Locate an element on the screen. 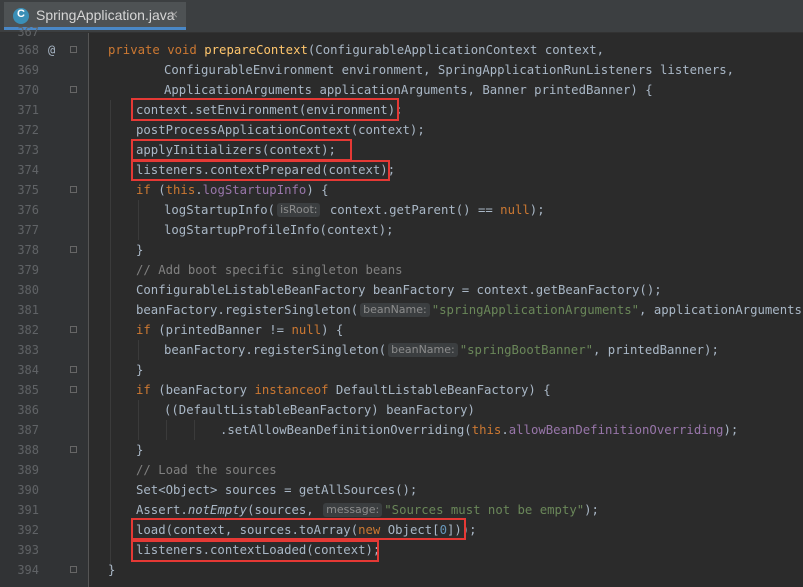  close-icon: × is located at coordinates (174, 14).